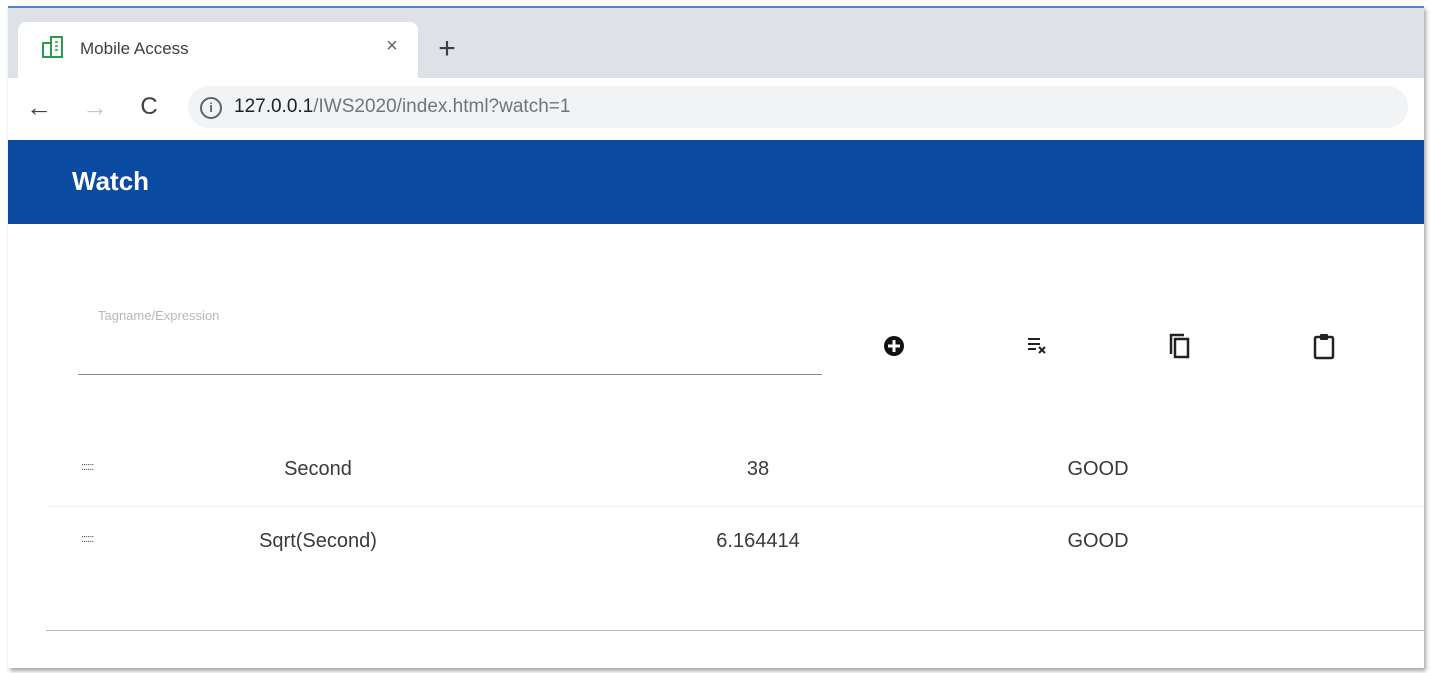 The width and height of the screenshot is (1438, 673). I want to click on tab-title: Mobile Access, so click(134, 48).